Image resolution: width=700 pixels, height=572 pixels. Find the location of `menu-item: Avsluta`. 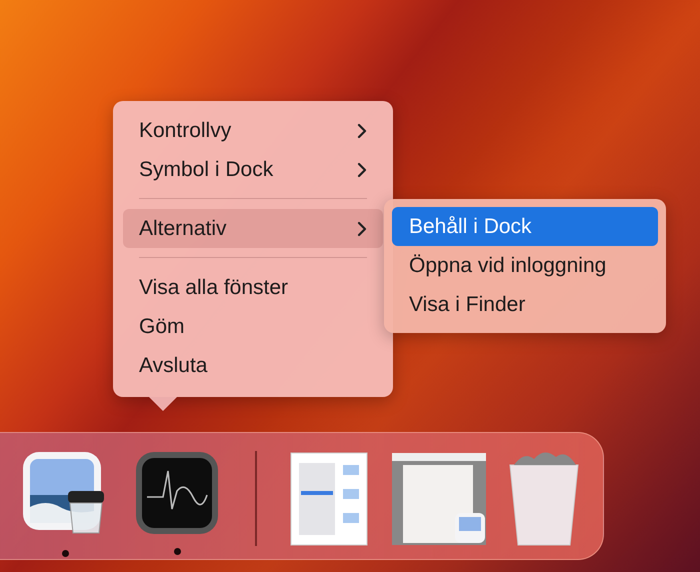

menu-item: Avsluta is located at coordinates (253, 365).